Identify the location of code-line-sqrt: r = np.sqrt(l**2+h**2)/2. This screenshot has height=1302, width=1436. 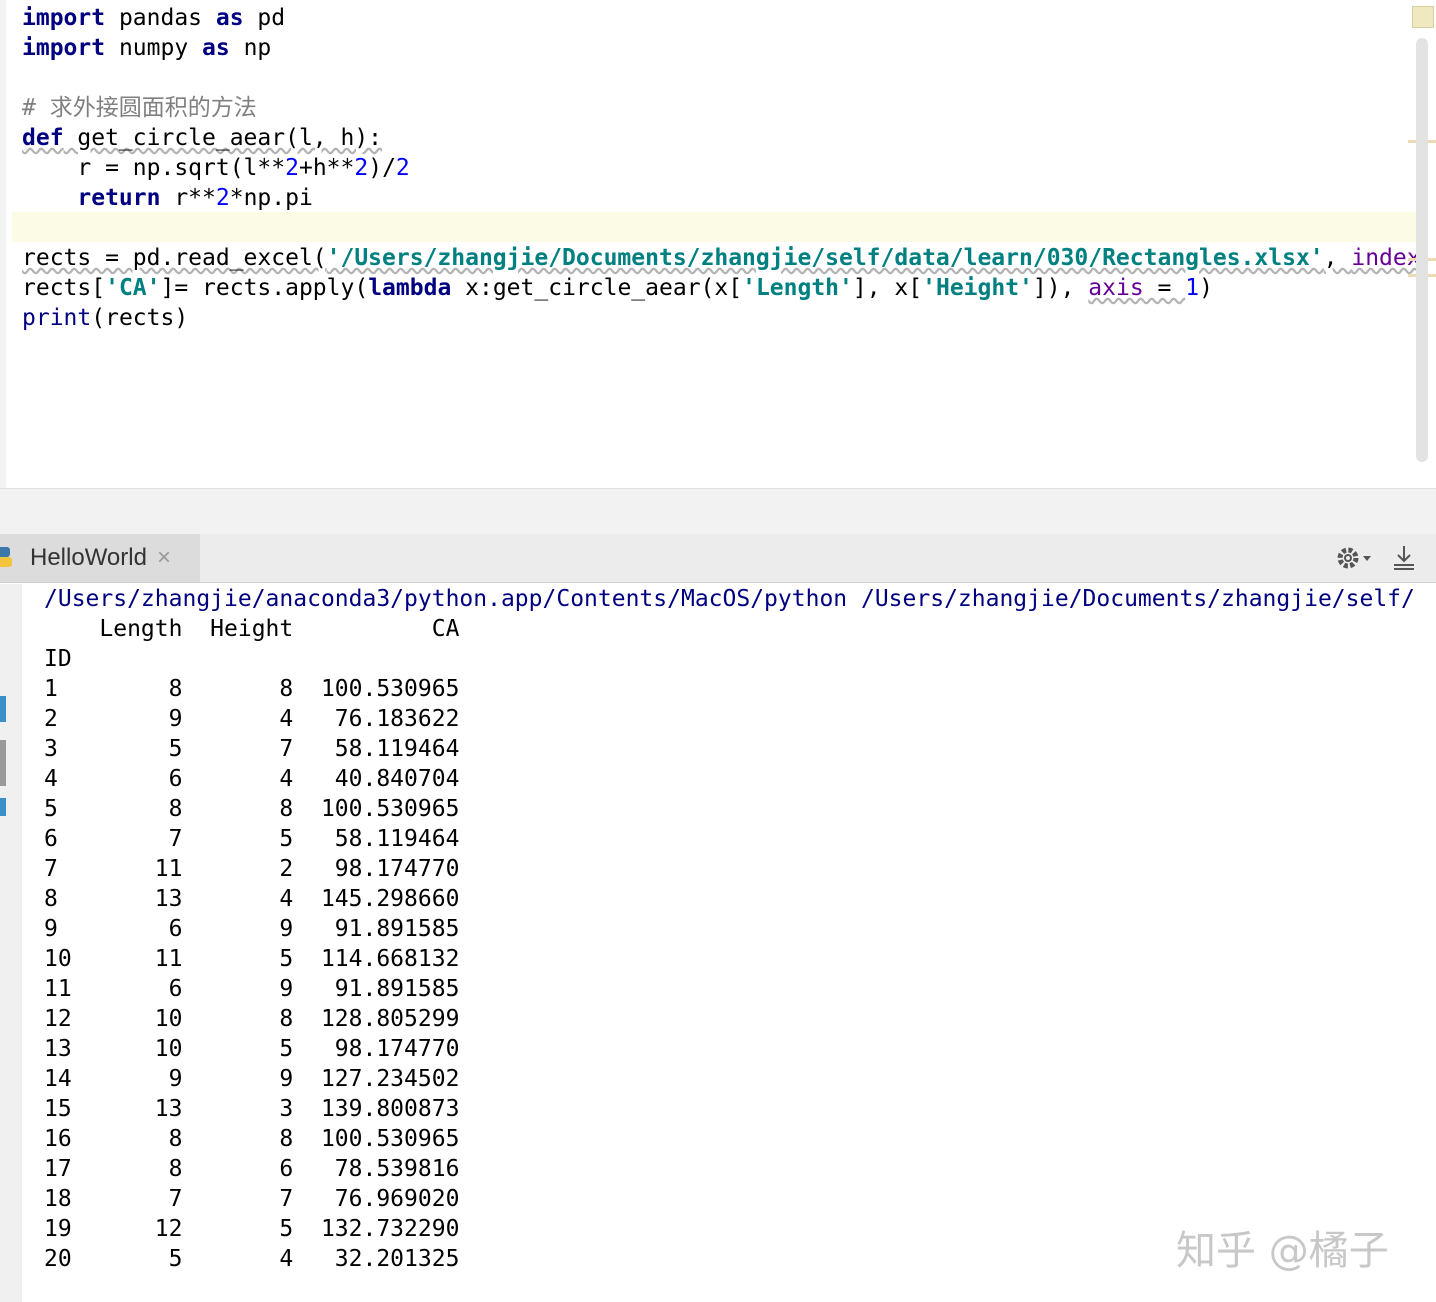
(216, 168).